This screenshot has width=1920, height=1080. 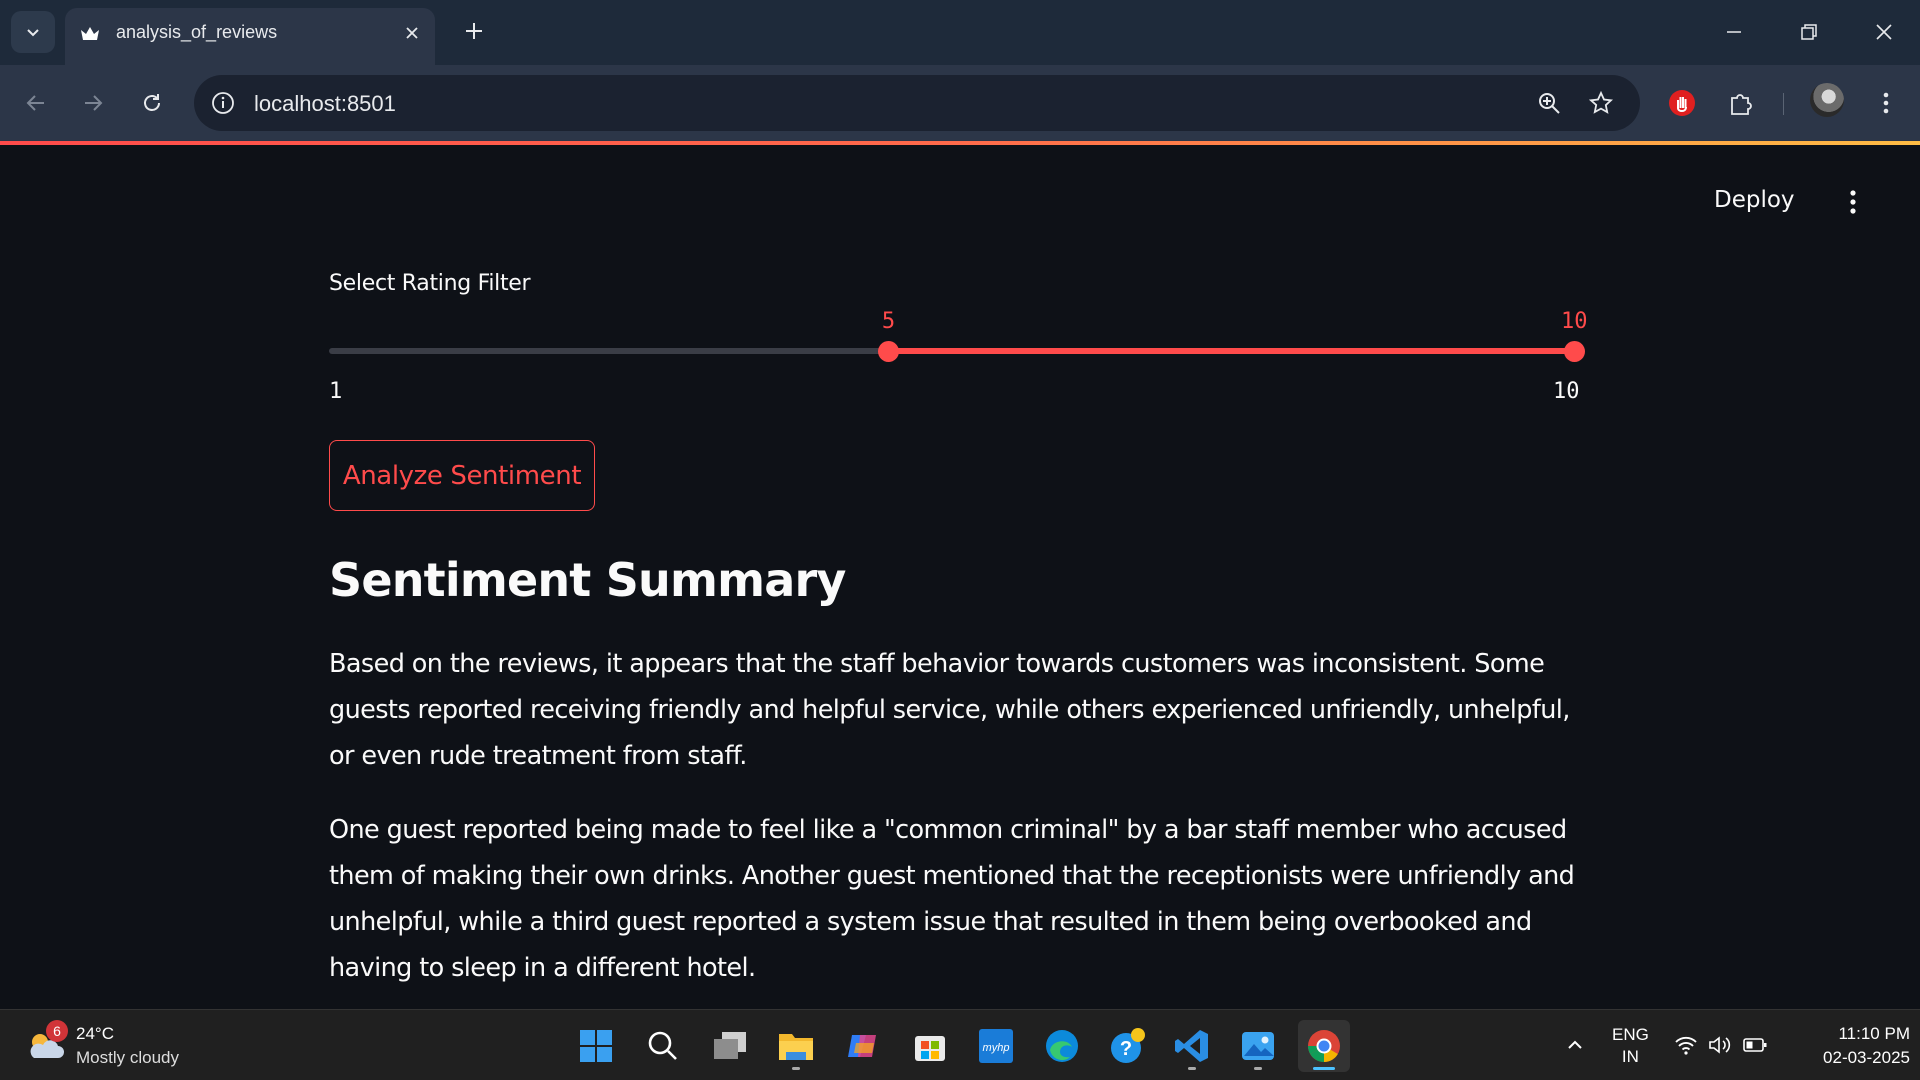 I want to click on analyze-sentiment-button: Analyze Sentiment, so click(x=462, y=475).